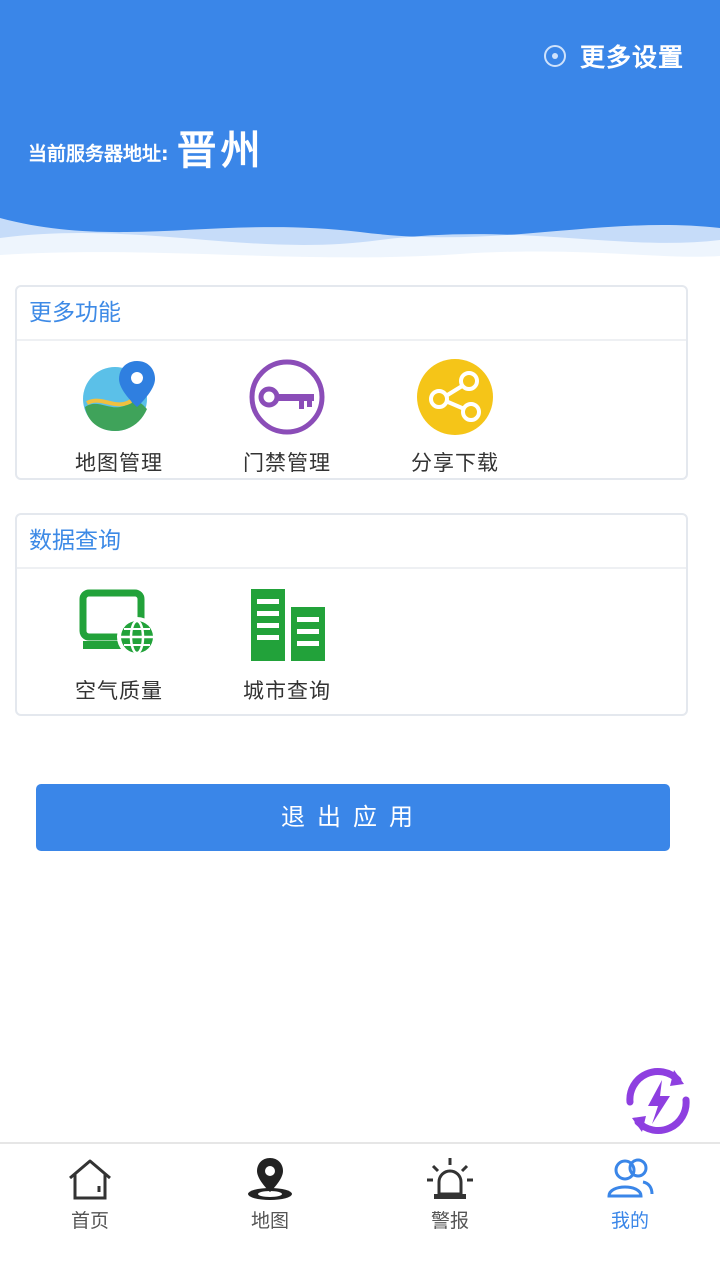 Image resolution: width=720 pixels, height=1282 pixels. I want to click on server-address-label: 当前服务器地址:, so click(98, 154).